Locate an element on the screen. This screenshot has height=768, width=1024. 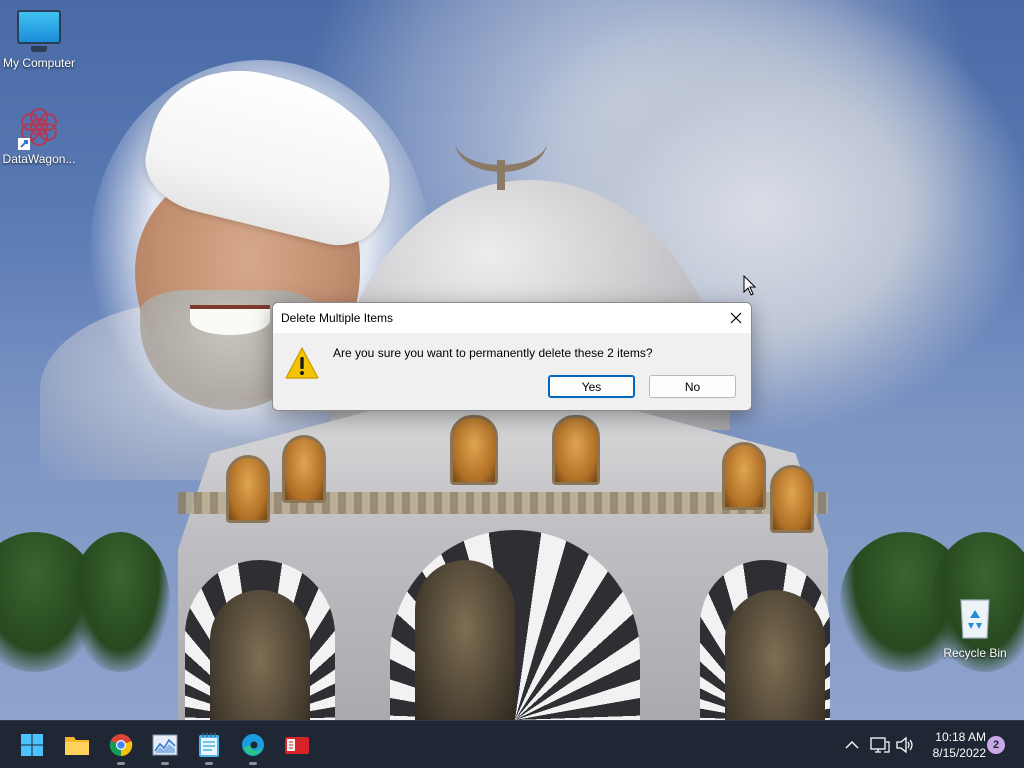
close-button is located at coordinates (736, 318).